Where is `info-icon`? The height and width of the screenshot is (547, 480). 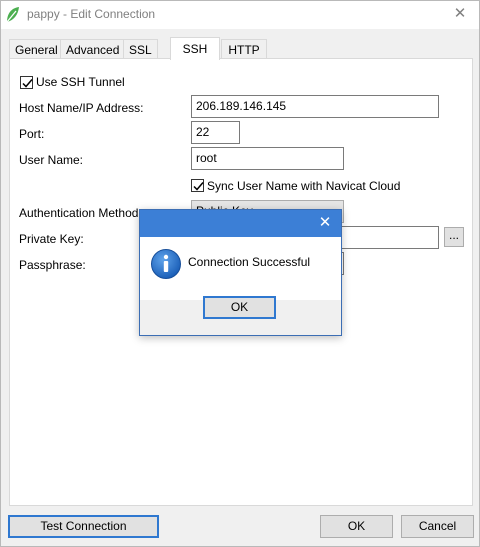 info-icon is located at coordinates (166, 264).